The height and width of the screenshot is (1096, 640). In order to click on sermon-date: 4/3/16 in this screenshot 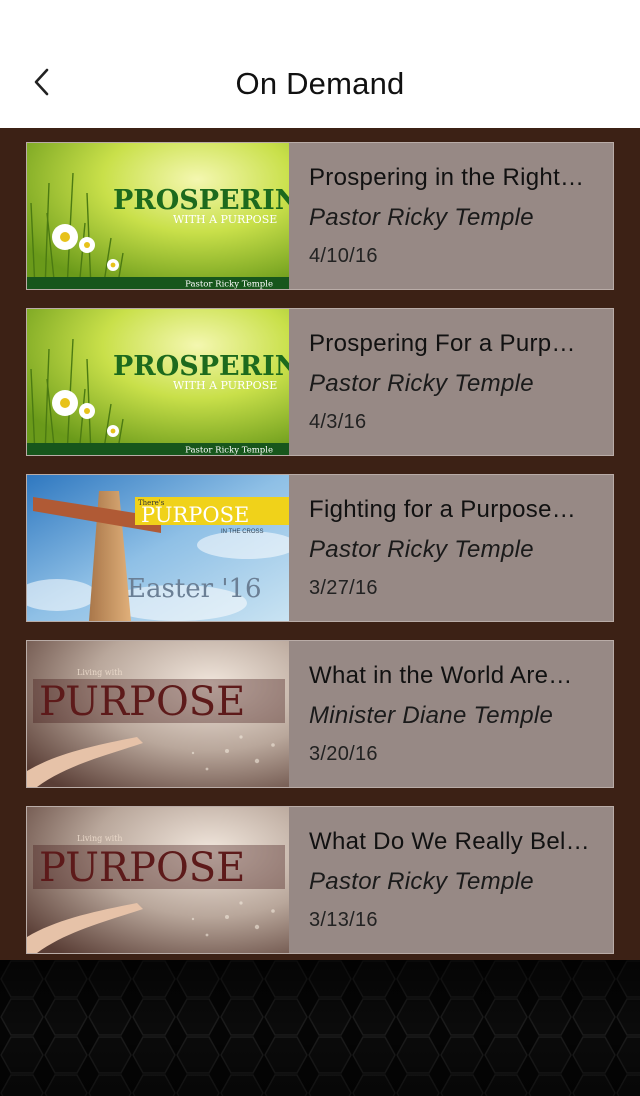, I will do `click(338, 422)`.